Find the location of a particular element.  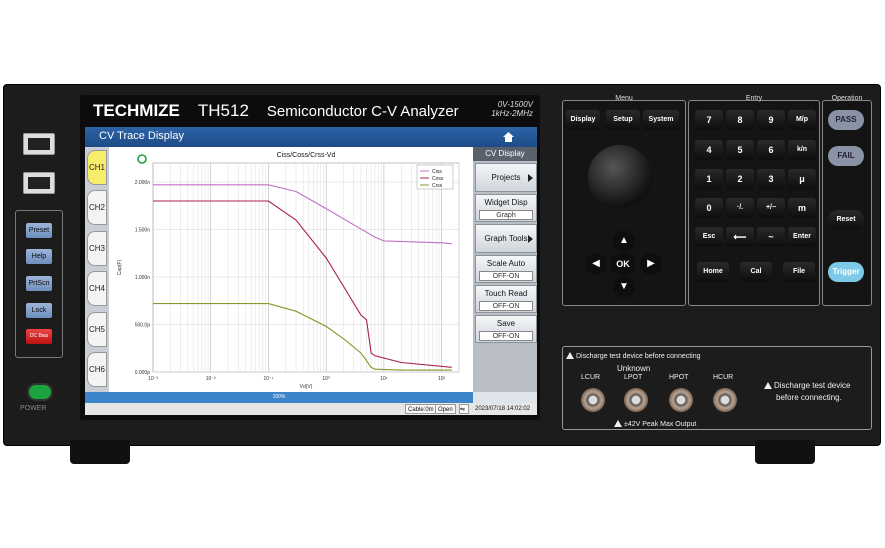

save-button: Save OFF-ON is located at coordinates (506, 329).